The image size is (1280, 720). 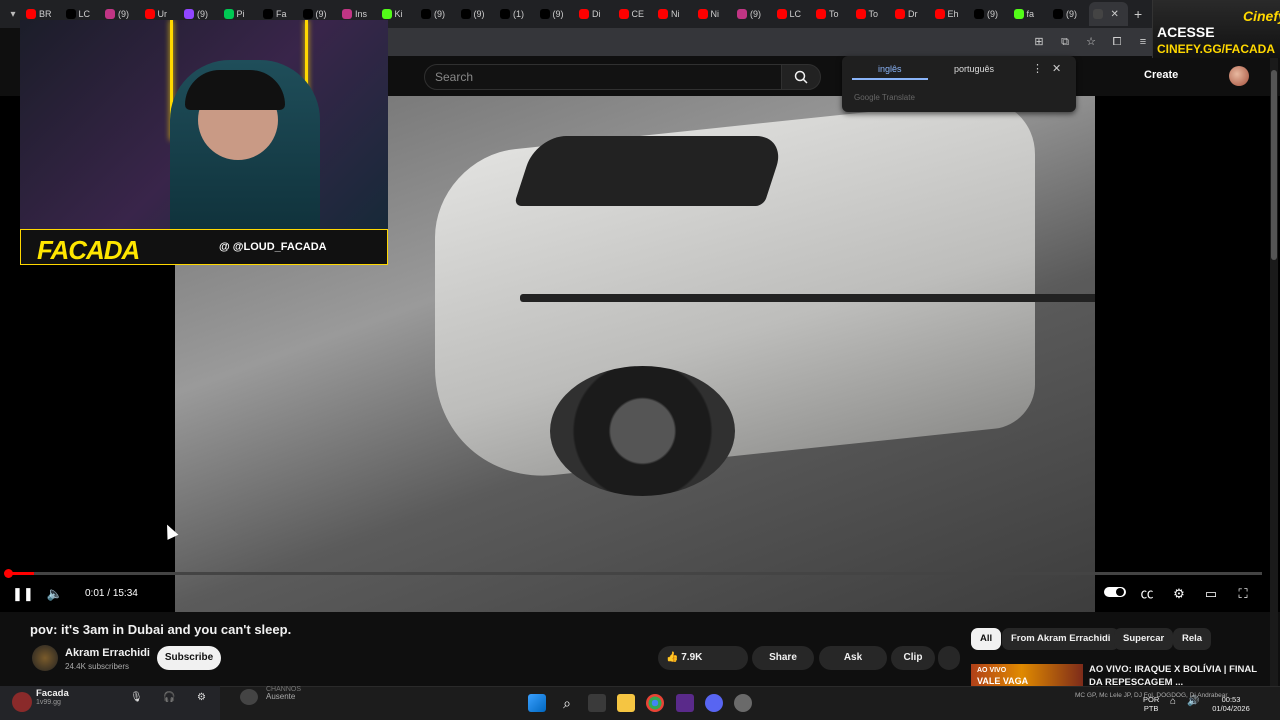 I want to click on sponsor-cta: ACESSE, so click(x=1186, y=32).